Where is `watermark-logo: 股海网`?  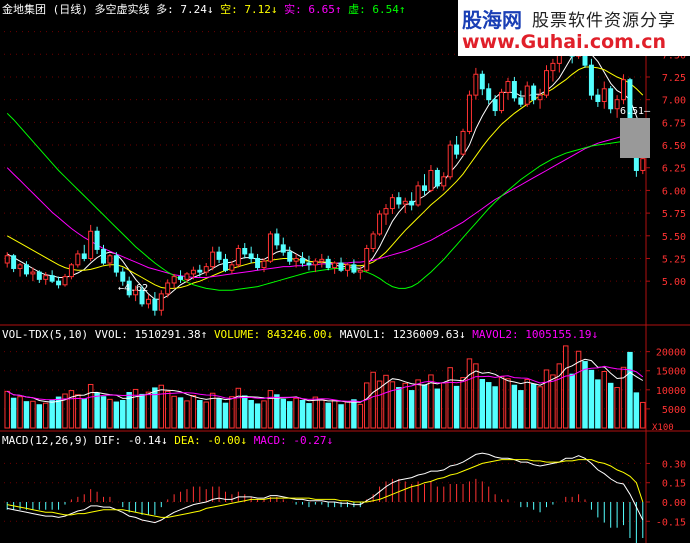 watermark-logo: 股海网 is located at coordinates (492, 20).